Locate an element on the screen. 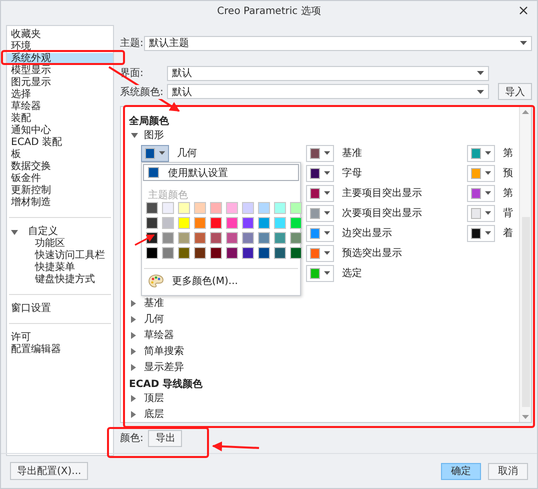 The width and height of the screenshot is (538, 489). category-item: 更新控制 is located at coordinates (60, 191).